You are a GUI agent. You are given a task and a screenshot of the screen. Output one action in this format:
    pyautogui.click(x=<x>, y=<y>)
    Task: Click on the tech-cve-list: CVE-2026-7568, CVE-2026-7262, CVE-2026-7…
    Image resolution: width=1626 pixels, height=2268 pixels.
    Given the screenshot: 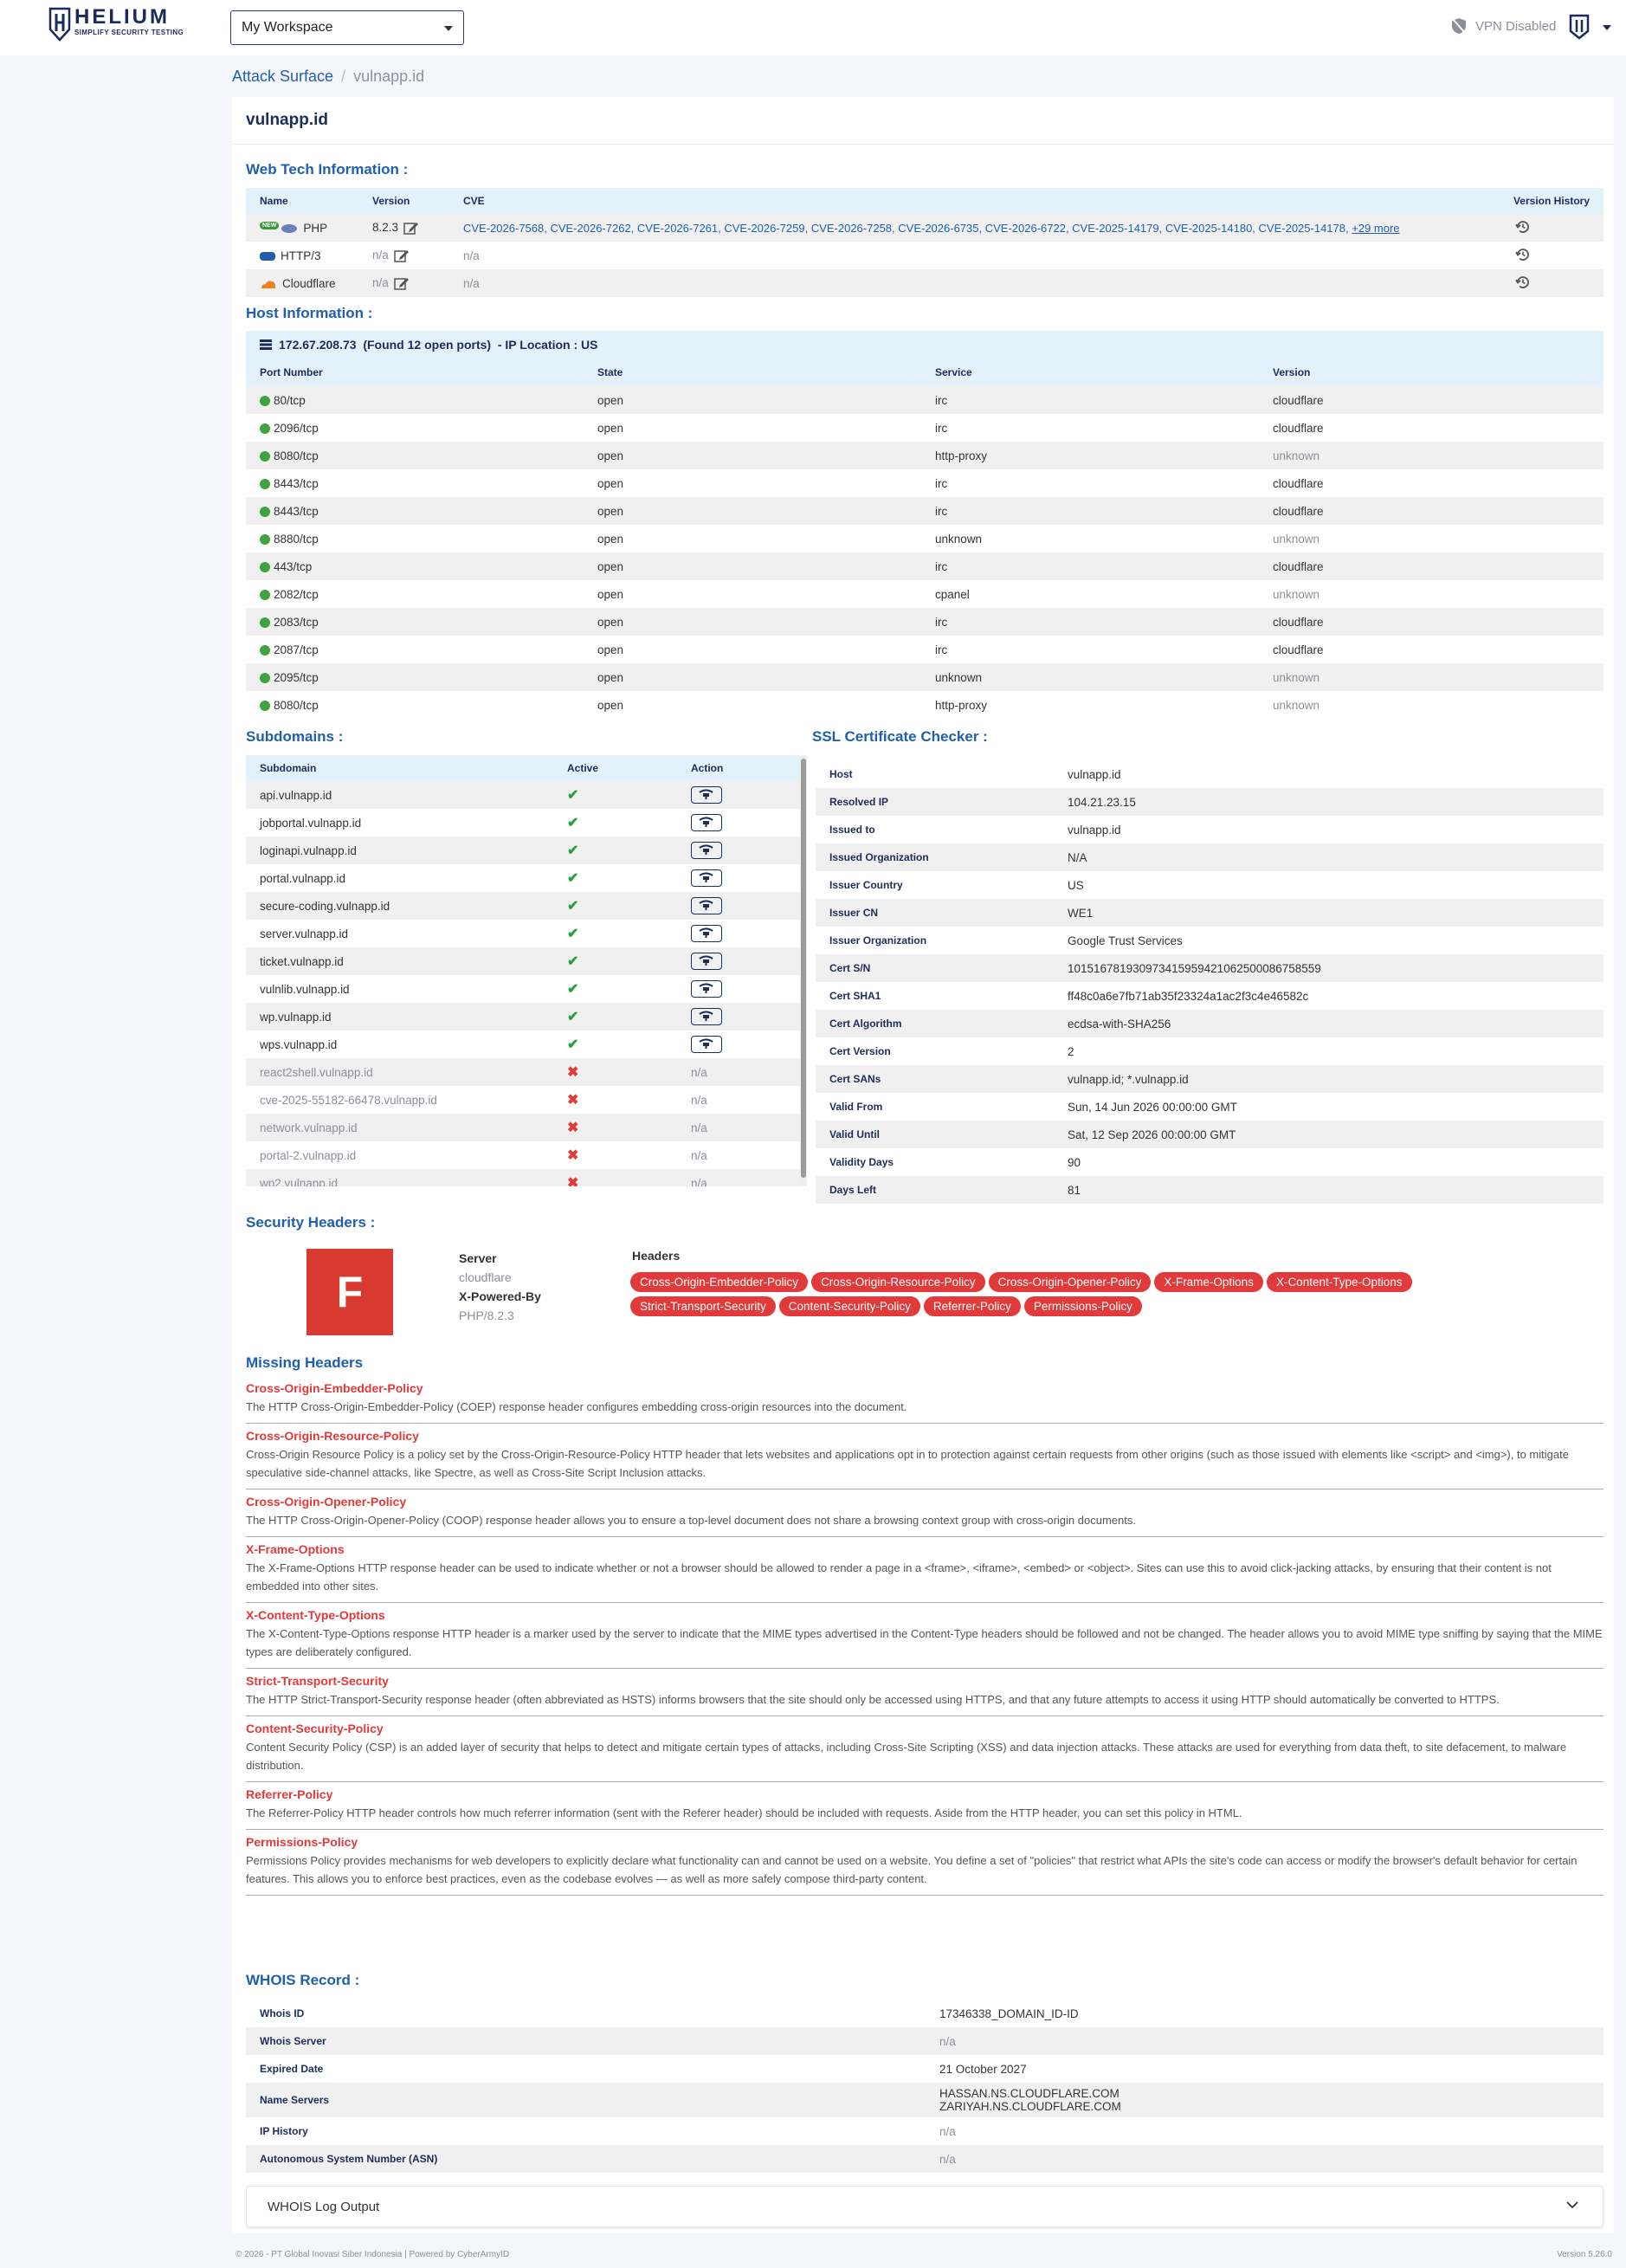 What is the action you would take?
    pyautogui.click(x=906, y=228)
    